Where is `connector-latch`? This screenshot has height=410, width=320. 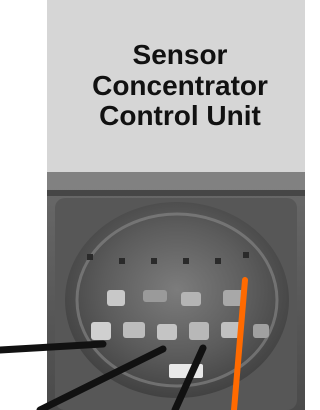 connector-latch is located at coordinates (186, 371).